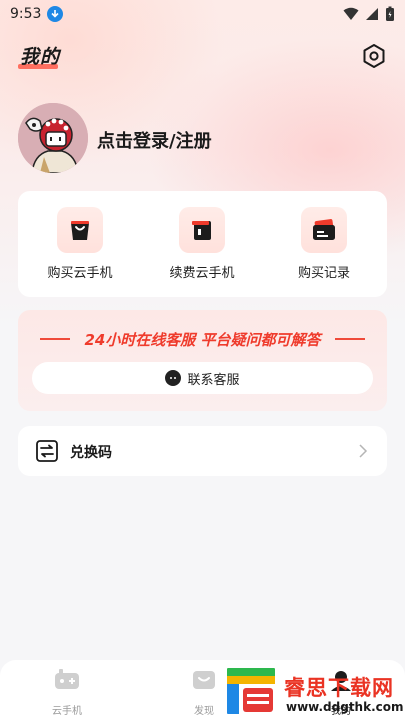 The height and width of the screenshot is (720, 405). I want to click on renew-cloud-phone-label: 续费云手机, so click(202, 273).